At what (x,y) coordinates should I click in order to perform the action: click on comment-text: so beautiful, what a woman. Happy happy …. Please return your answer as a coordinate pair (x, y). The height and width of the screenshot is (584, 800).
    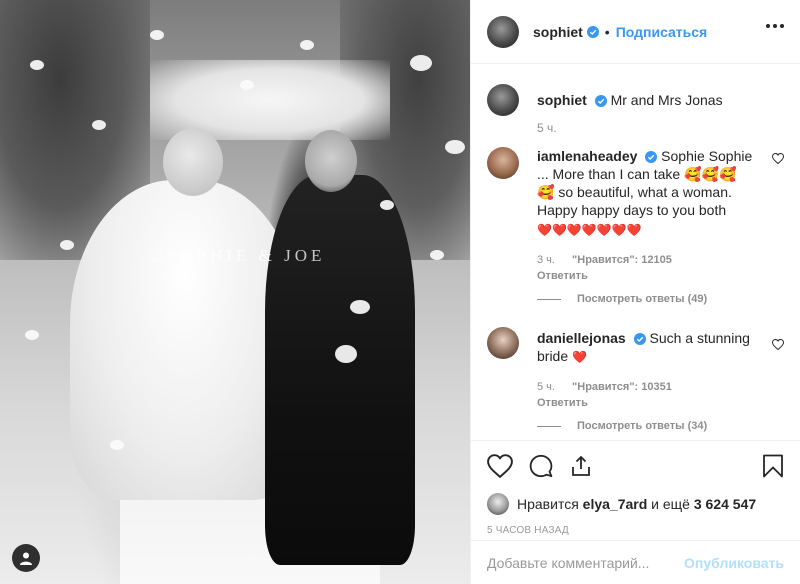
    Looking at the image, I should click on (634, 201).